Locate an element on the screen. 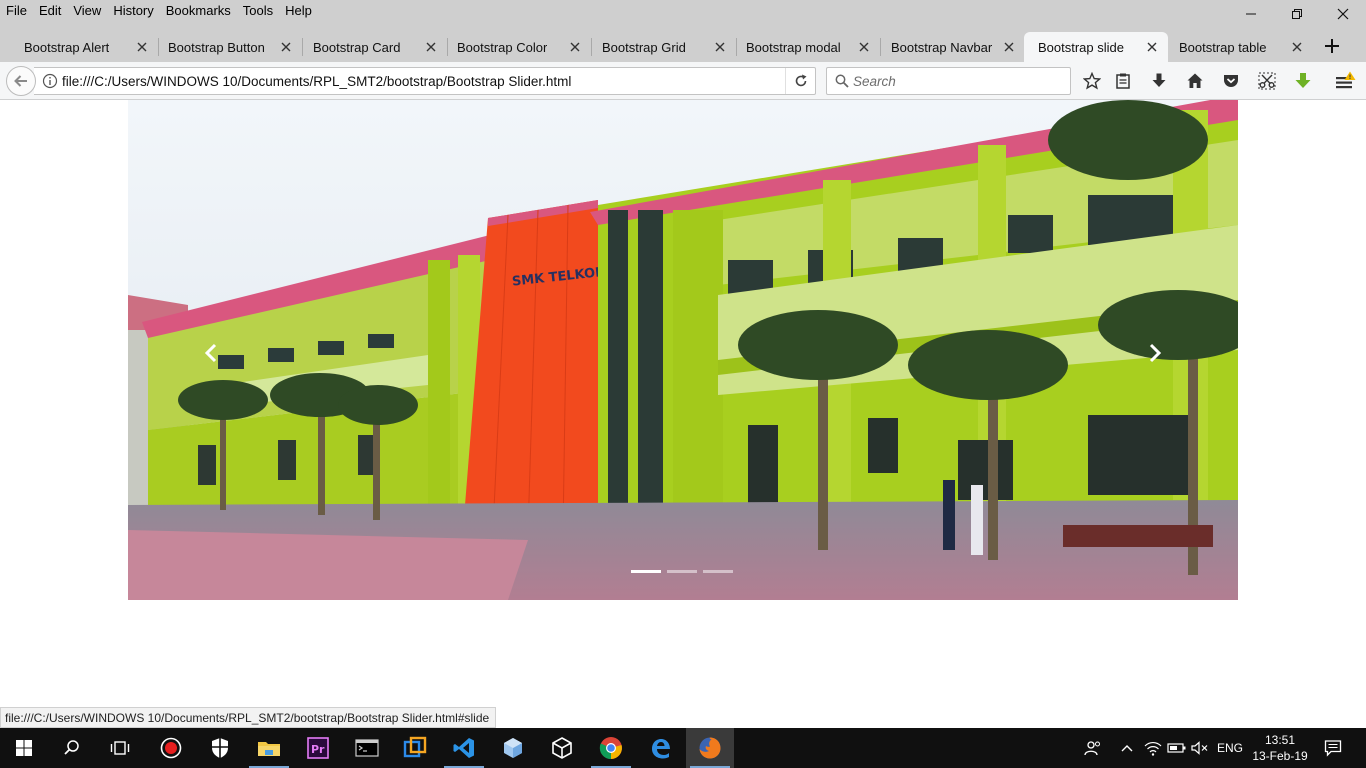  tab-bootstrap-card: Bootstrap Card is located at coordinates (373, 47).